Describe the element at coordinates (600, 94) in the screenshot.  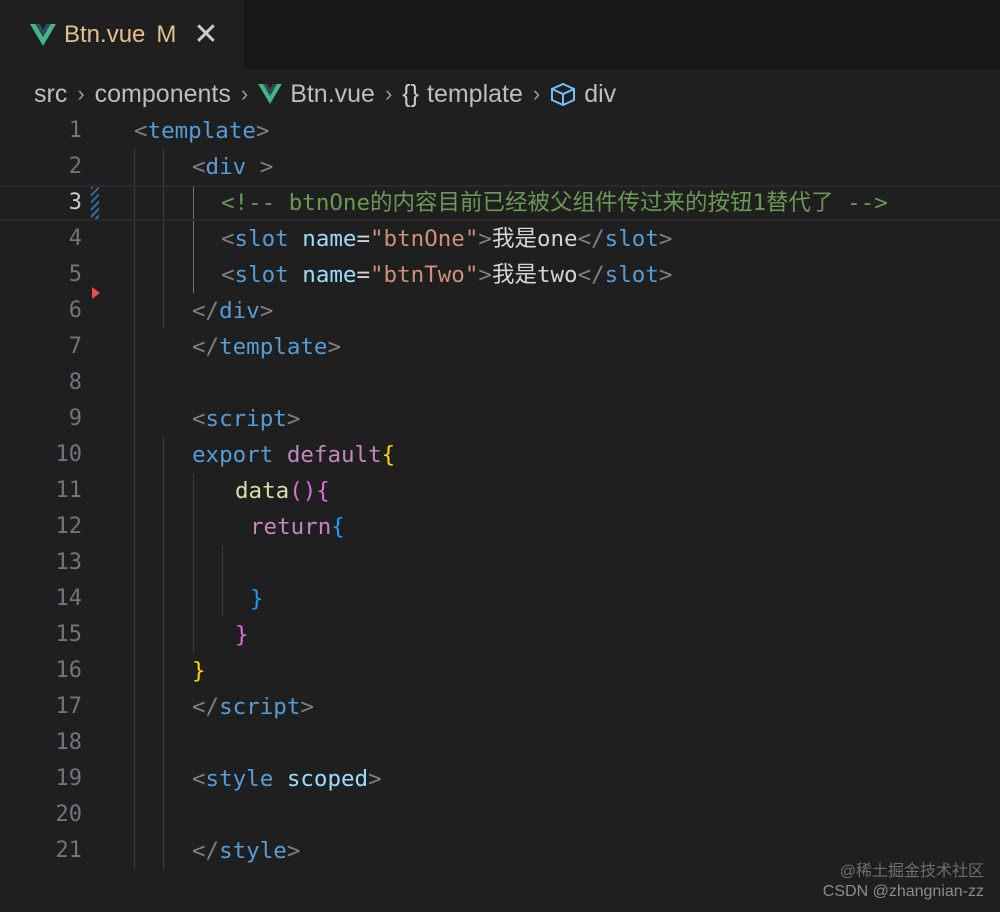
I see `breadcrumb-item-div: div` at that location.